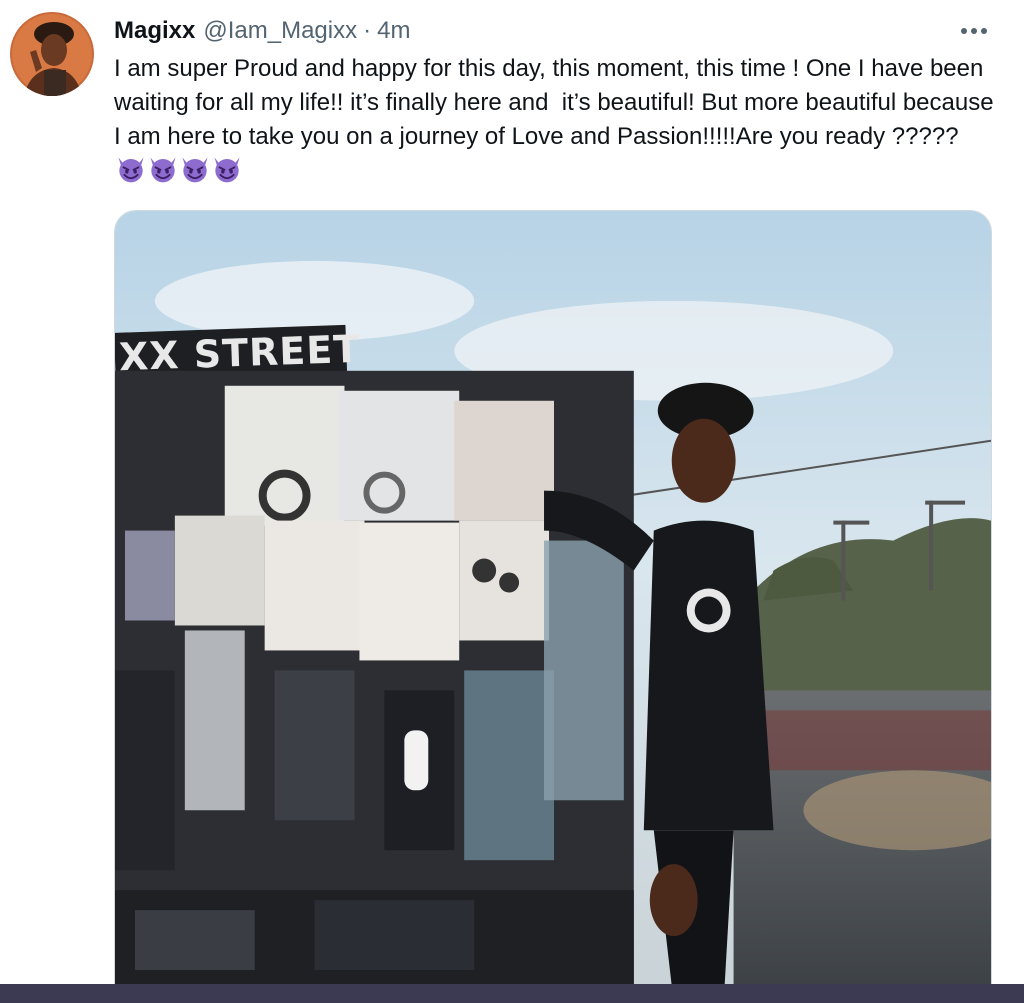 The image size is (1024, 1003). I want to click on display-name: Magixx, so click(154, 31).